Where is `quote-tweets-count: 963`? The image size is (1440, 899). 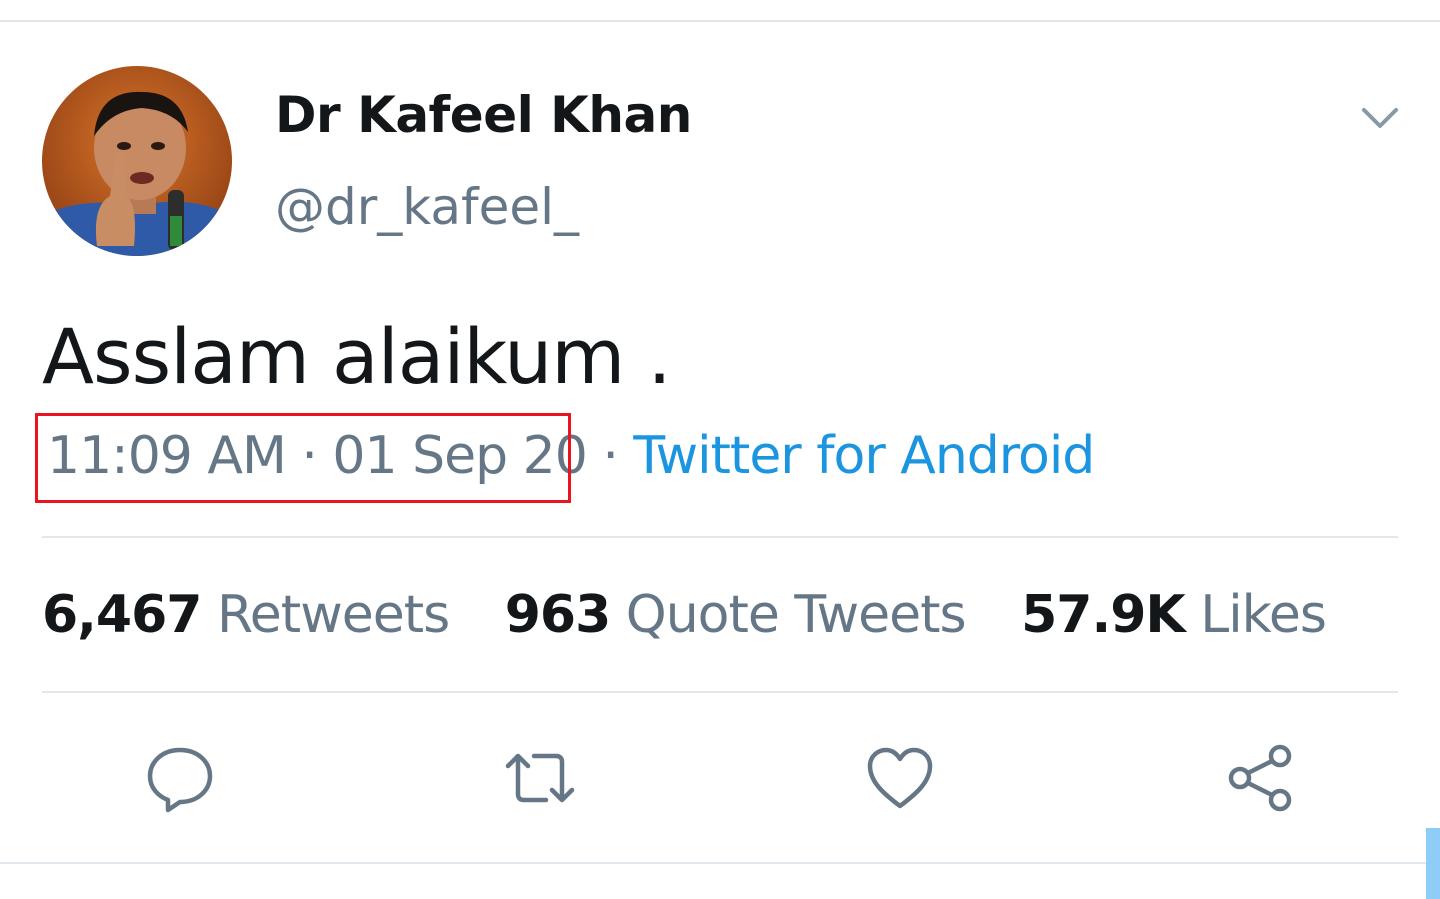
quote-tweets-count: 963 is located at coordinates (558, 615).